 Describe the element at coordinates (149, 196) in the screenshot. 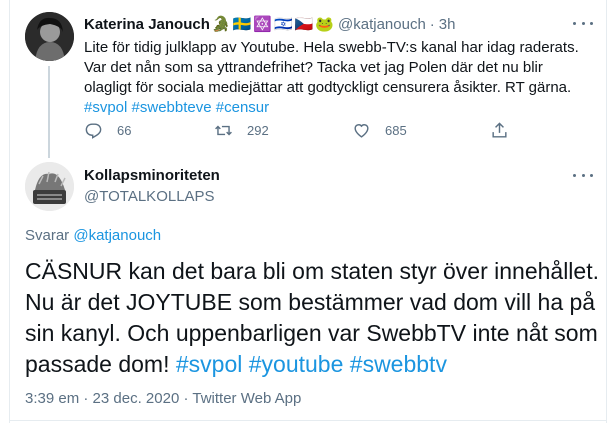

I see `tweet2-handle: @TOTALKOLLAPS` at that location.